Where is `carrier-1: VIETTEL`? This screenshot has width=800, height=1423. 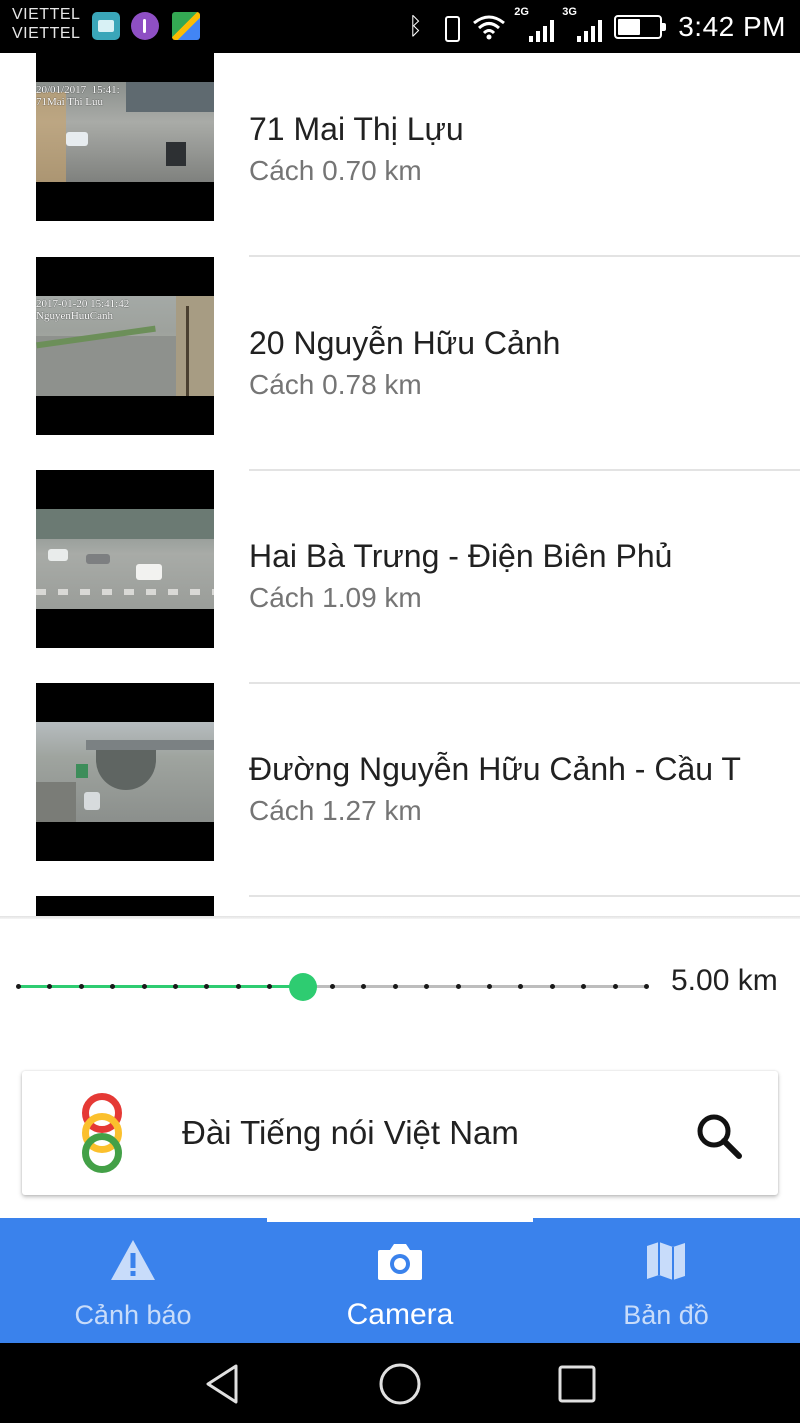
carrier-1: VIETTEL is located at coordinates (46, 14).